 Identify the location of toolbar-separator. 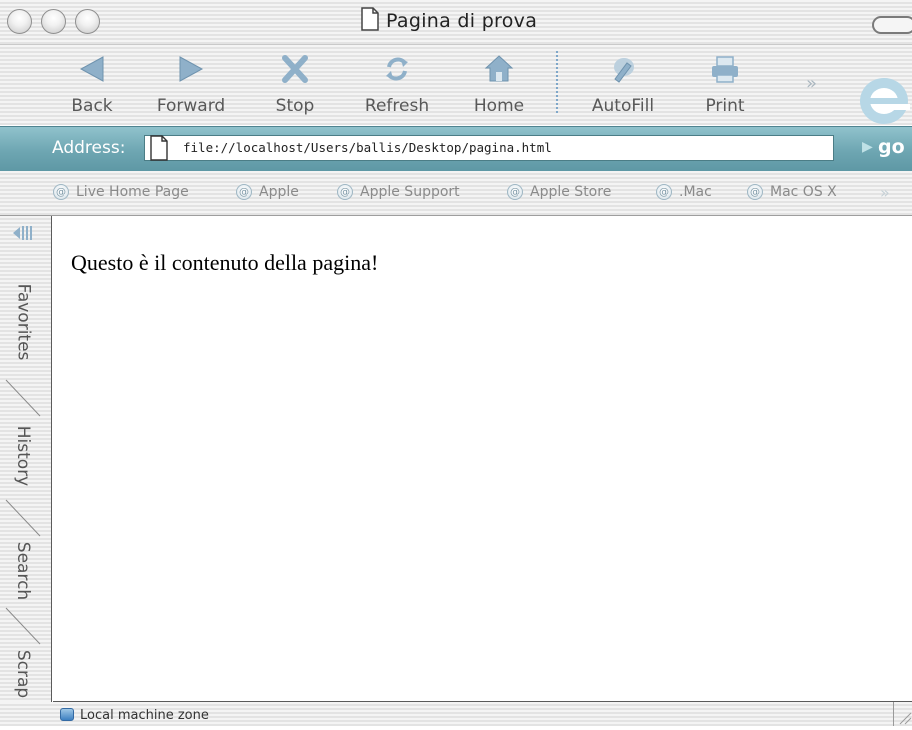
(557, 82).